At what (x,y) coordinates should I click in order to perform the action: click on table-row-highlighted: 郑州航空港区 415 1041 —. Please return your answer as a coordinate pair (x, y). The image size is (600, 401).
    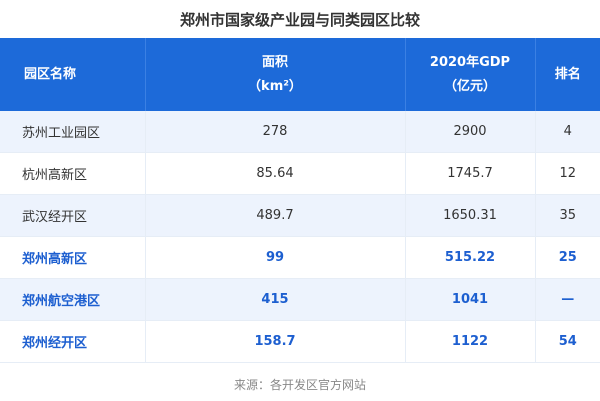
    Looking at the image, I should click on (300, 299).